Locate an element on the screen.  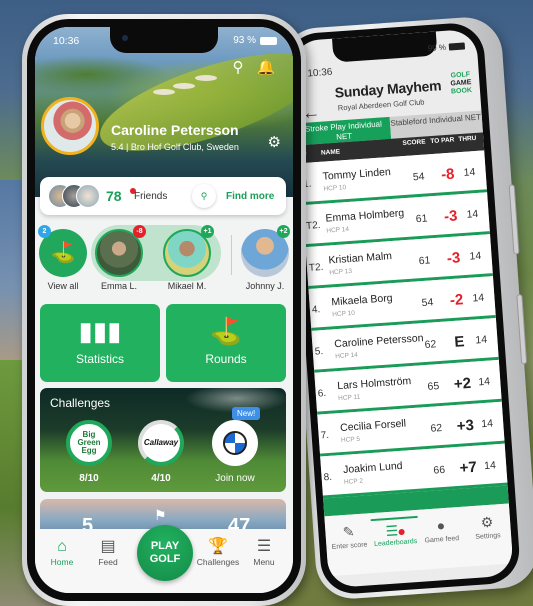
status-time: 10:36 is located at coordinates (66, 41).